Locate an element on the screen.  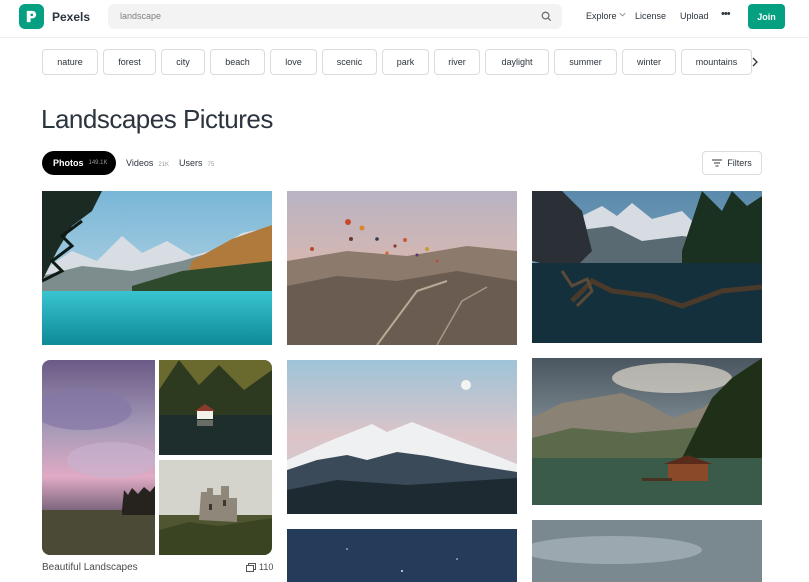
photo-hot-air-balloons is located at coordinates (402, 268).